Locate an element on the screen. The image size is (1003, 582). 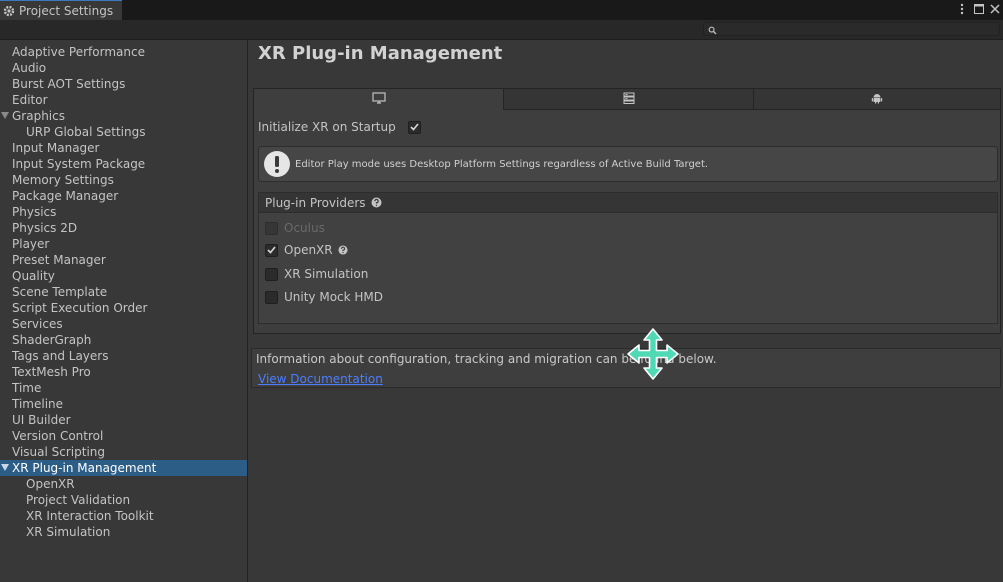
provider-oculus-label: Oculus is located at coordinates (304, 228).